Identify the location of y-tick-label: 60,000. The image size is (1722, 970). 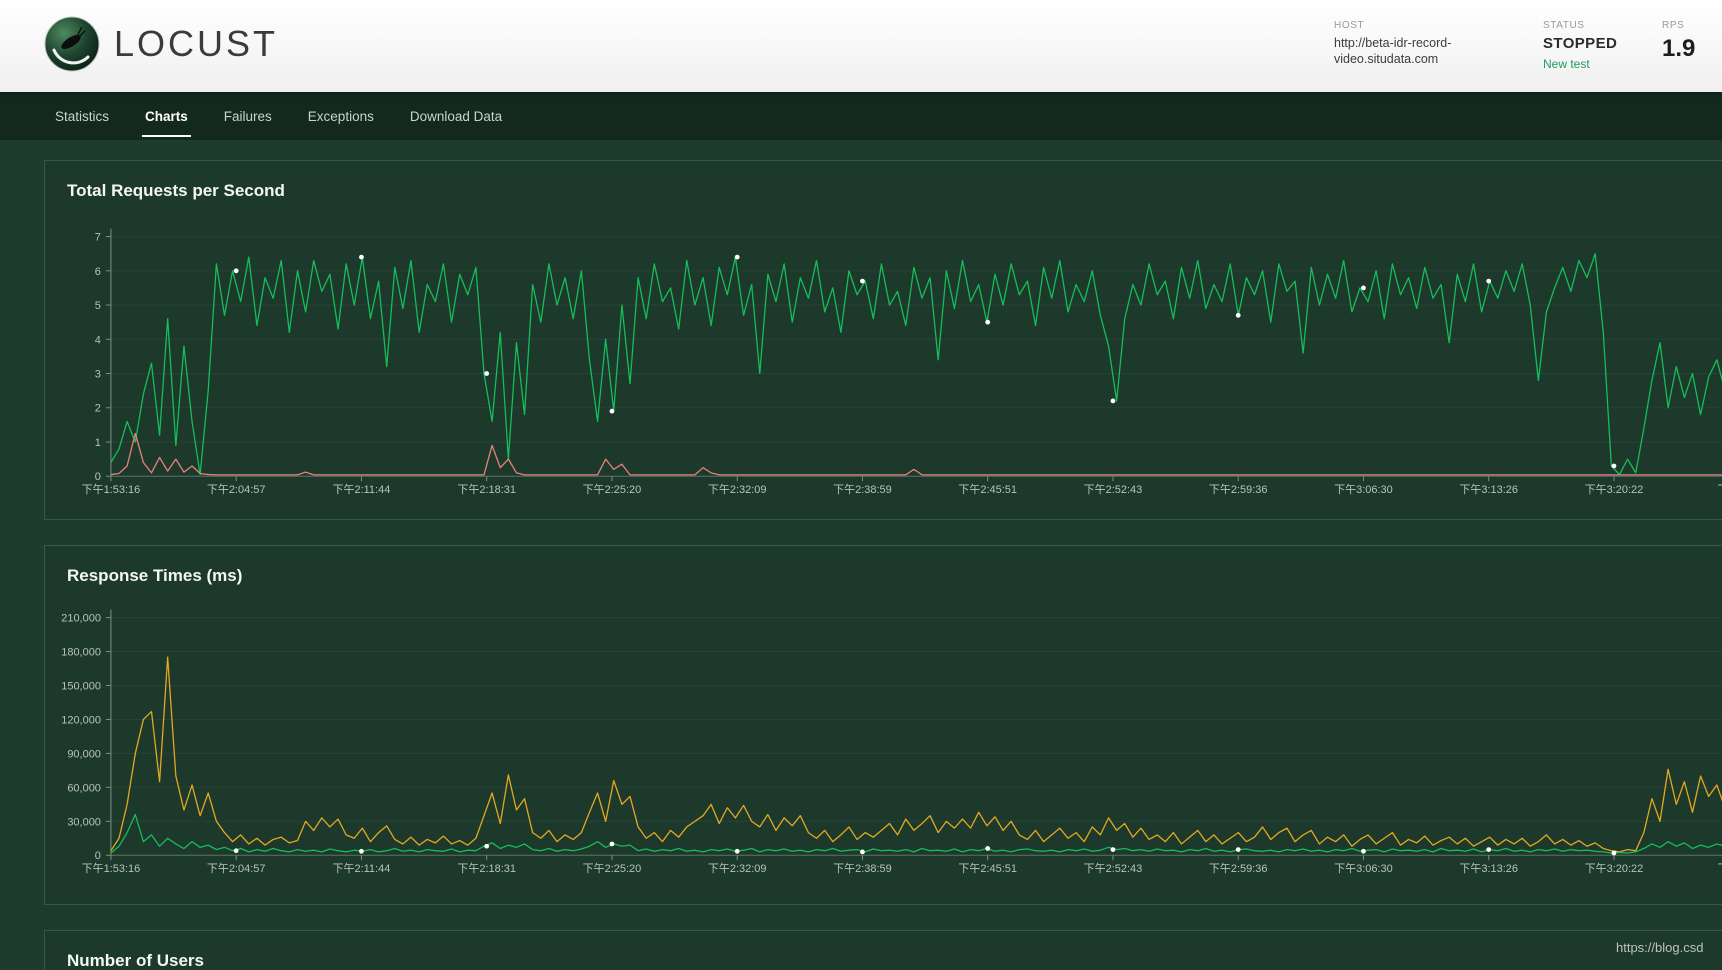
(84, 788).